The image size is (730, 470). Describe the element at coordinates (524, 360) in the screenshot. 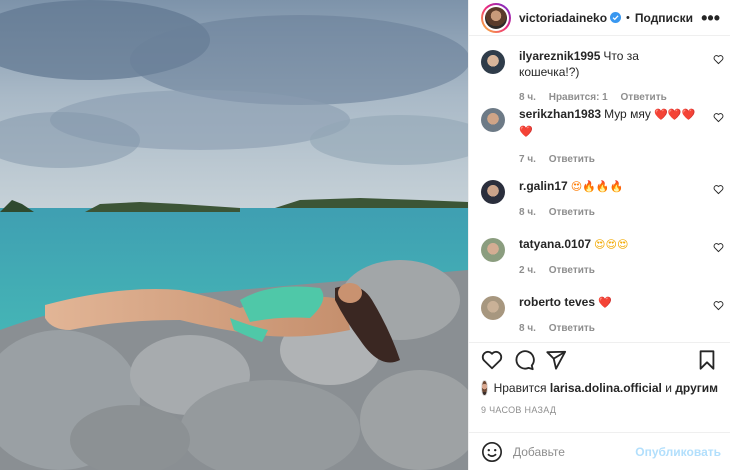

I see `comment-icon` at that location.